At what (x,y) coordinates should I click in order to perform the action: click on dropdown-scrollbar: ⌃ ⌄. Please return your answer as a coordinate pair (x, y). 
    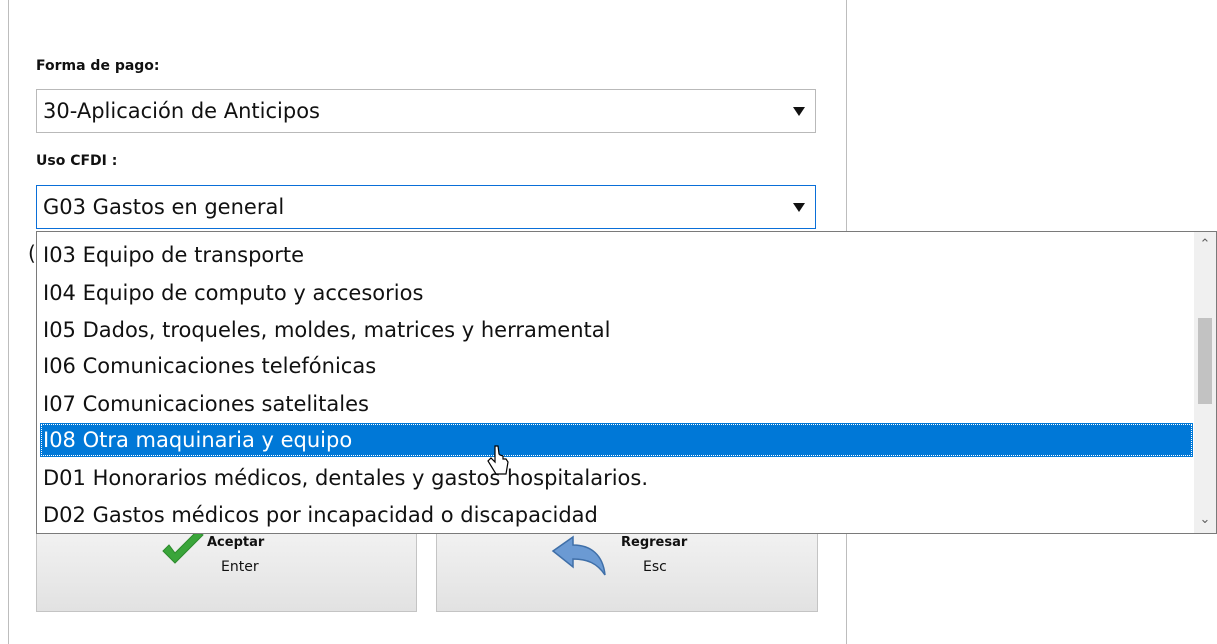
    Looking at the image, I should click on (1205, 382).